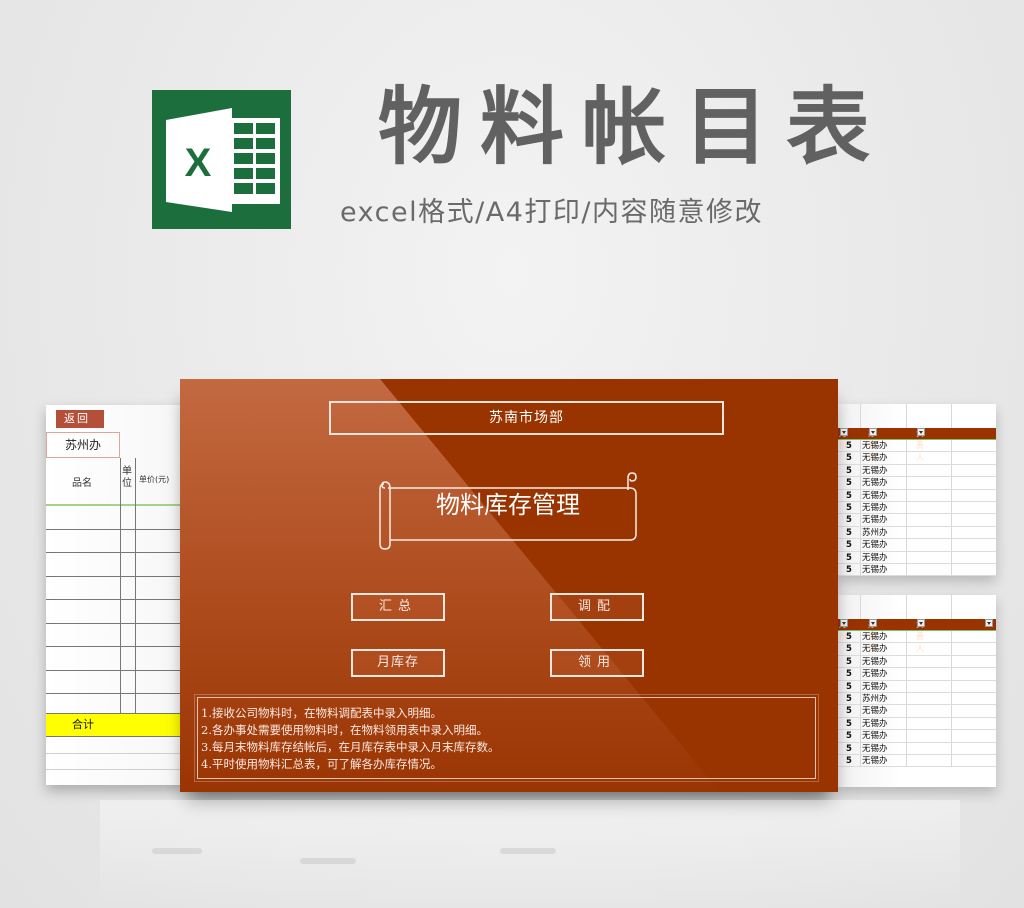 The image size is (1024, 908). What do you see at coordinates (83, 724) in the screenshot?
I see `total-label: 合计` at bounding box center [83, 724].